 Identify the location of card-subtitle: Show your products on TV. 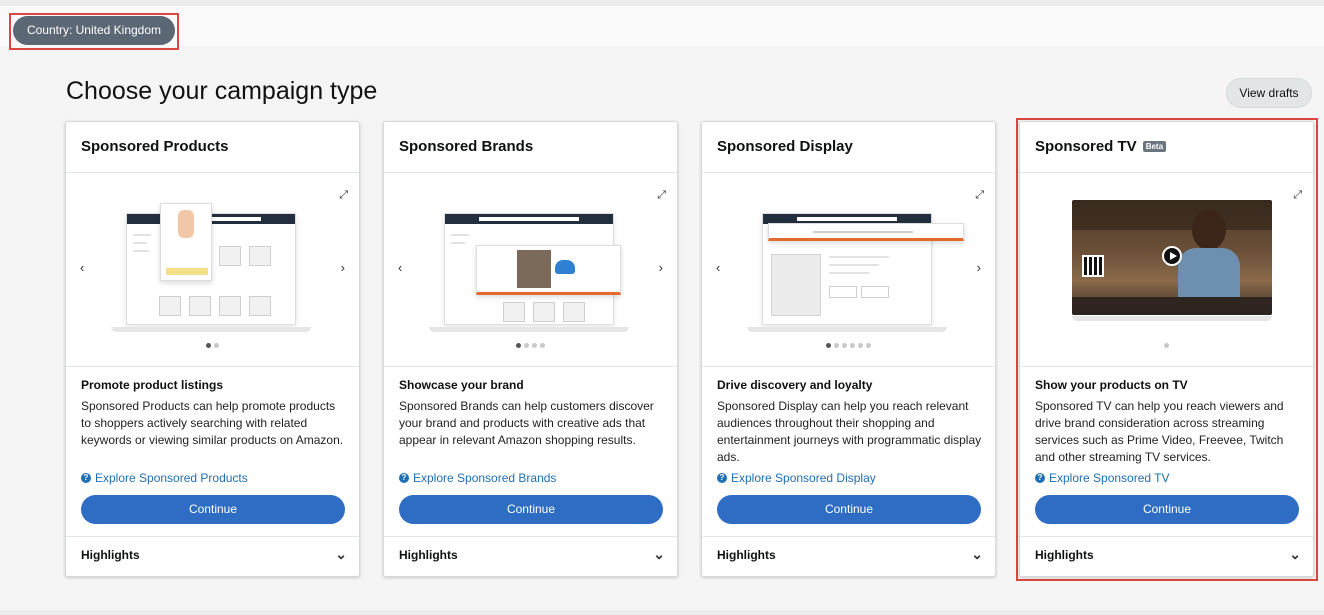
(1111, 385).